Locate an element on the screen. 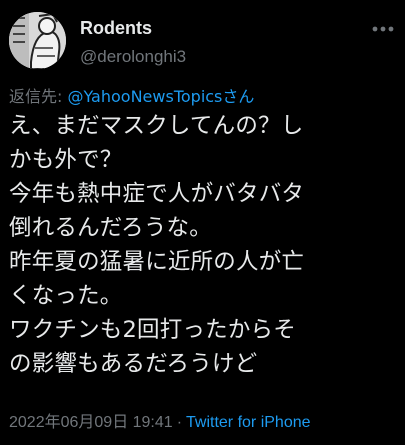 The height and width of the screenshot is (445, 405). tweet-line: え、まだマスクしてんの？し is located at coordinates (156, 126).